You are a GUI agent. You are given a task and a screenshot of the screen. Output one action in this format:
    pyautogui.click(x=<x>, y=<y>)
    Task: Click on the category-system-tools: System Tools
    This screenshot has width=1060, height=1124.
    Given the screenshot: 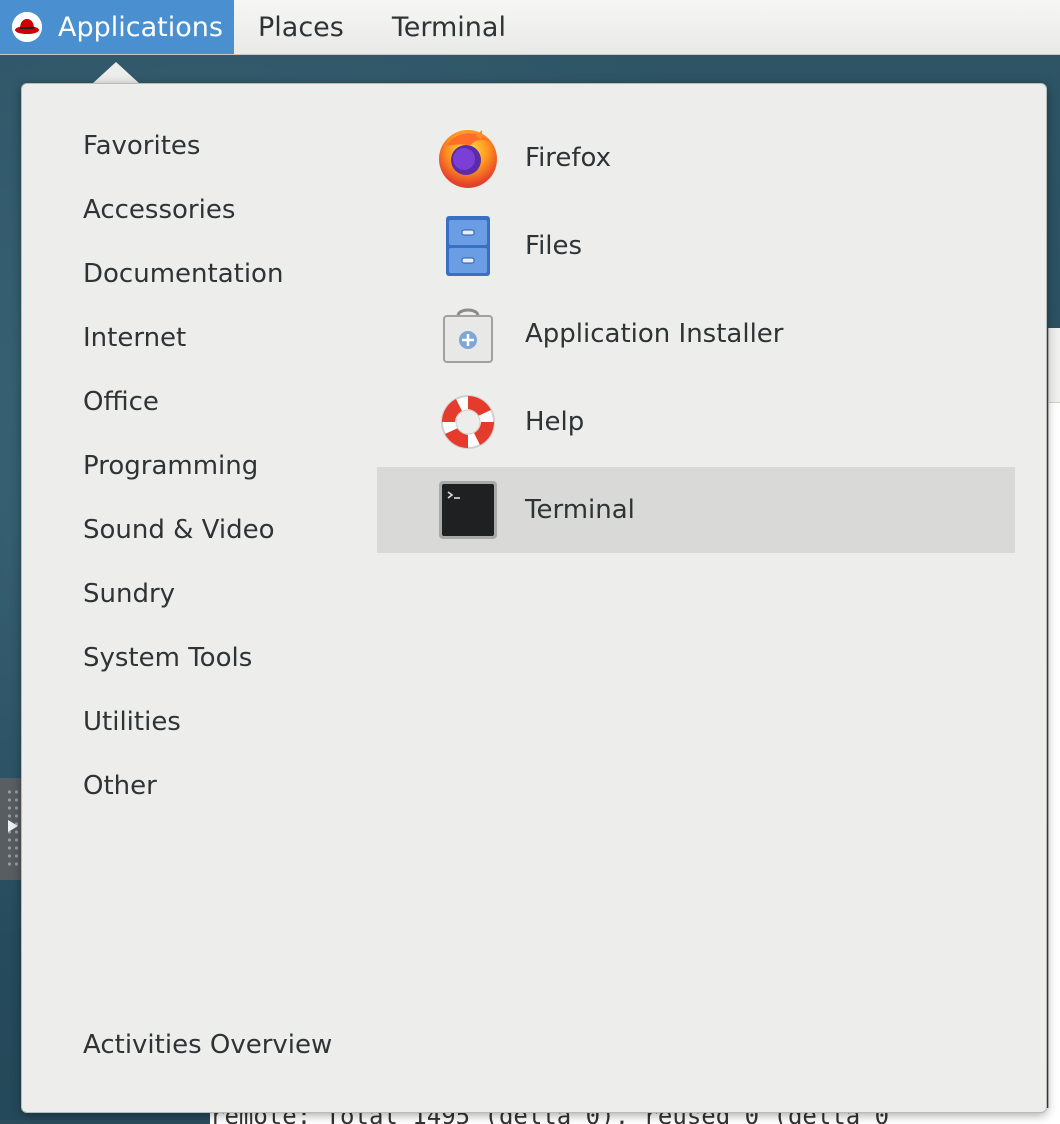 What is the action you would take?
    pyautogui.click(x=167, y=658)
    